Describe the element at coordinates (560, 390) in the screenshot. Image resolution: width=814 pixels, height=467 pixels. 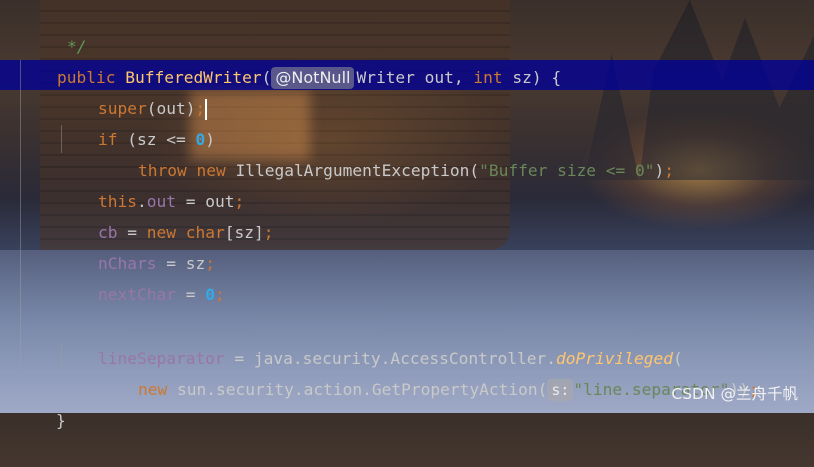
I see `parameter-hint: s:` at that location.